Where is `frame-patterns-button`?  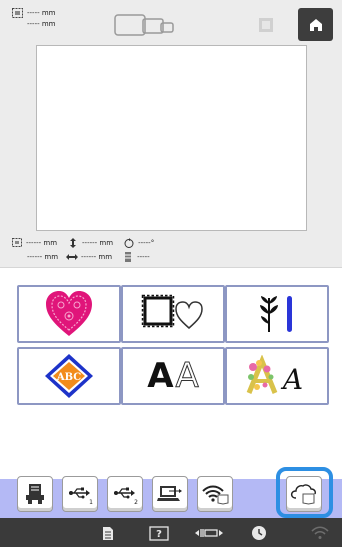
frame-patterns-button is located at coordinates (173, 314).